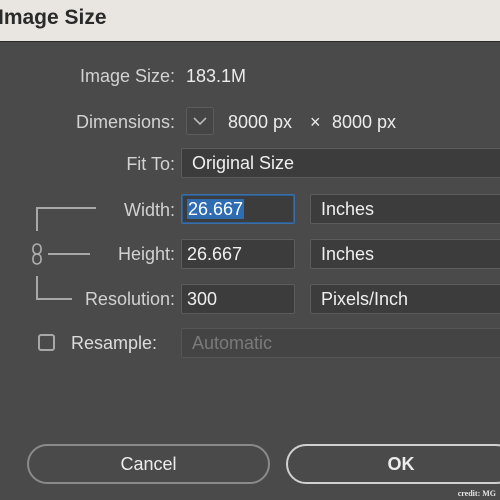 Image resolution: width=500 pixels, height=500 pixels. I want to click on height-input: 26.667, so click(238, 254).